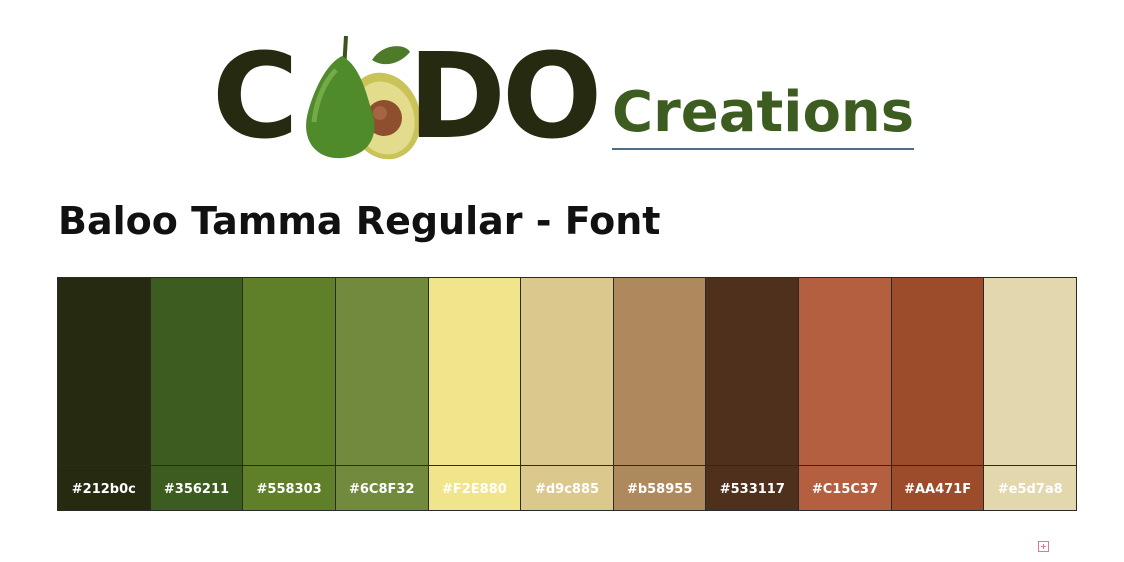  What do you see at coordinates (255, 96) in the screenshot?
I see `logo-letter-c: C` at bounding box center [255, 96].